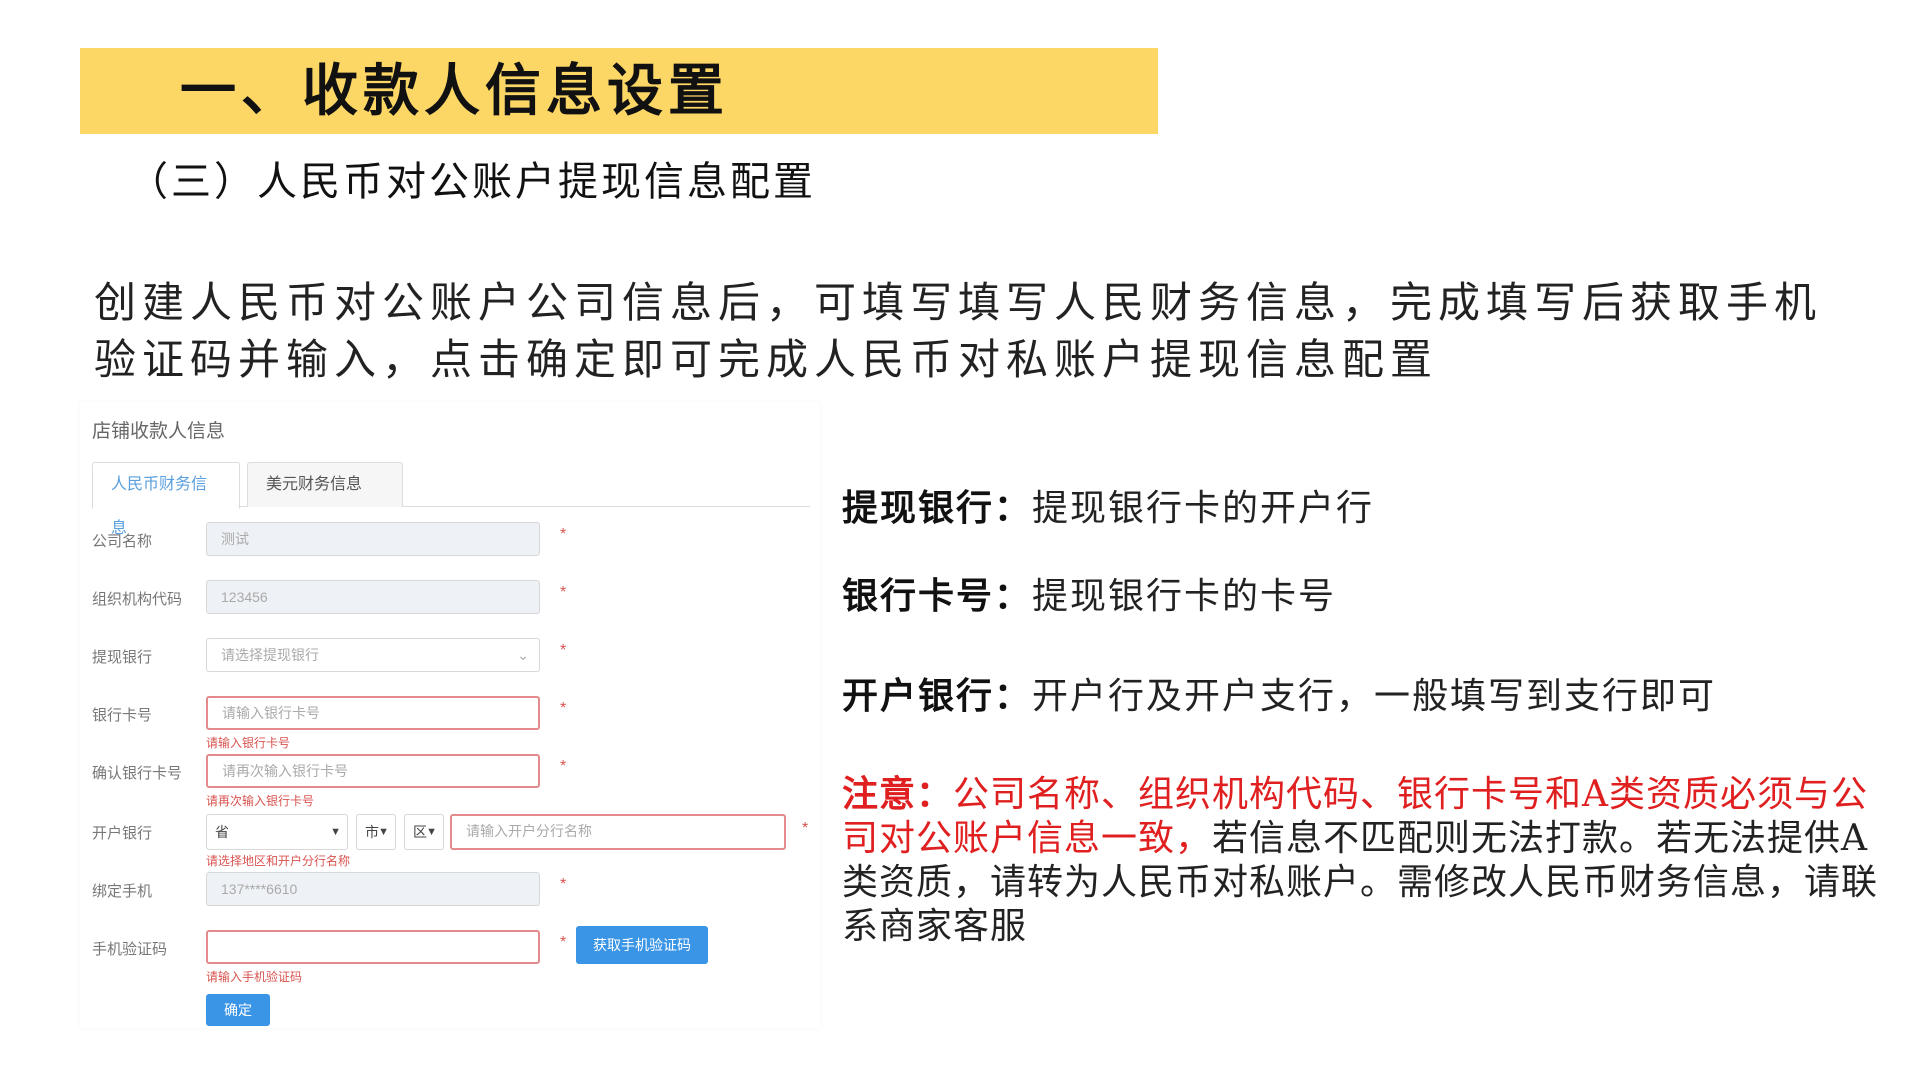 The height and width of the screenshot is (1080, 1920). What do you see at coordinates (277, 832) in the screenshot?
I see `province-select: 省 ▼` at bounding box center [277, 832].